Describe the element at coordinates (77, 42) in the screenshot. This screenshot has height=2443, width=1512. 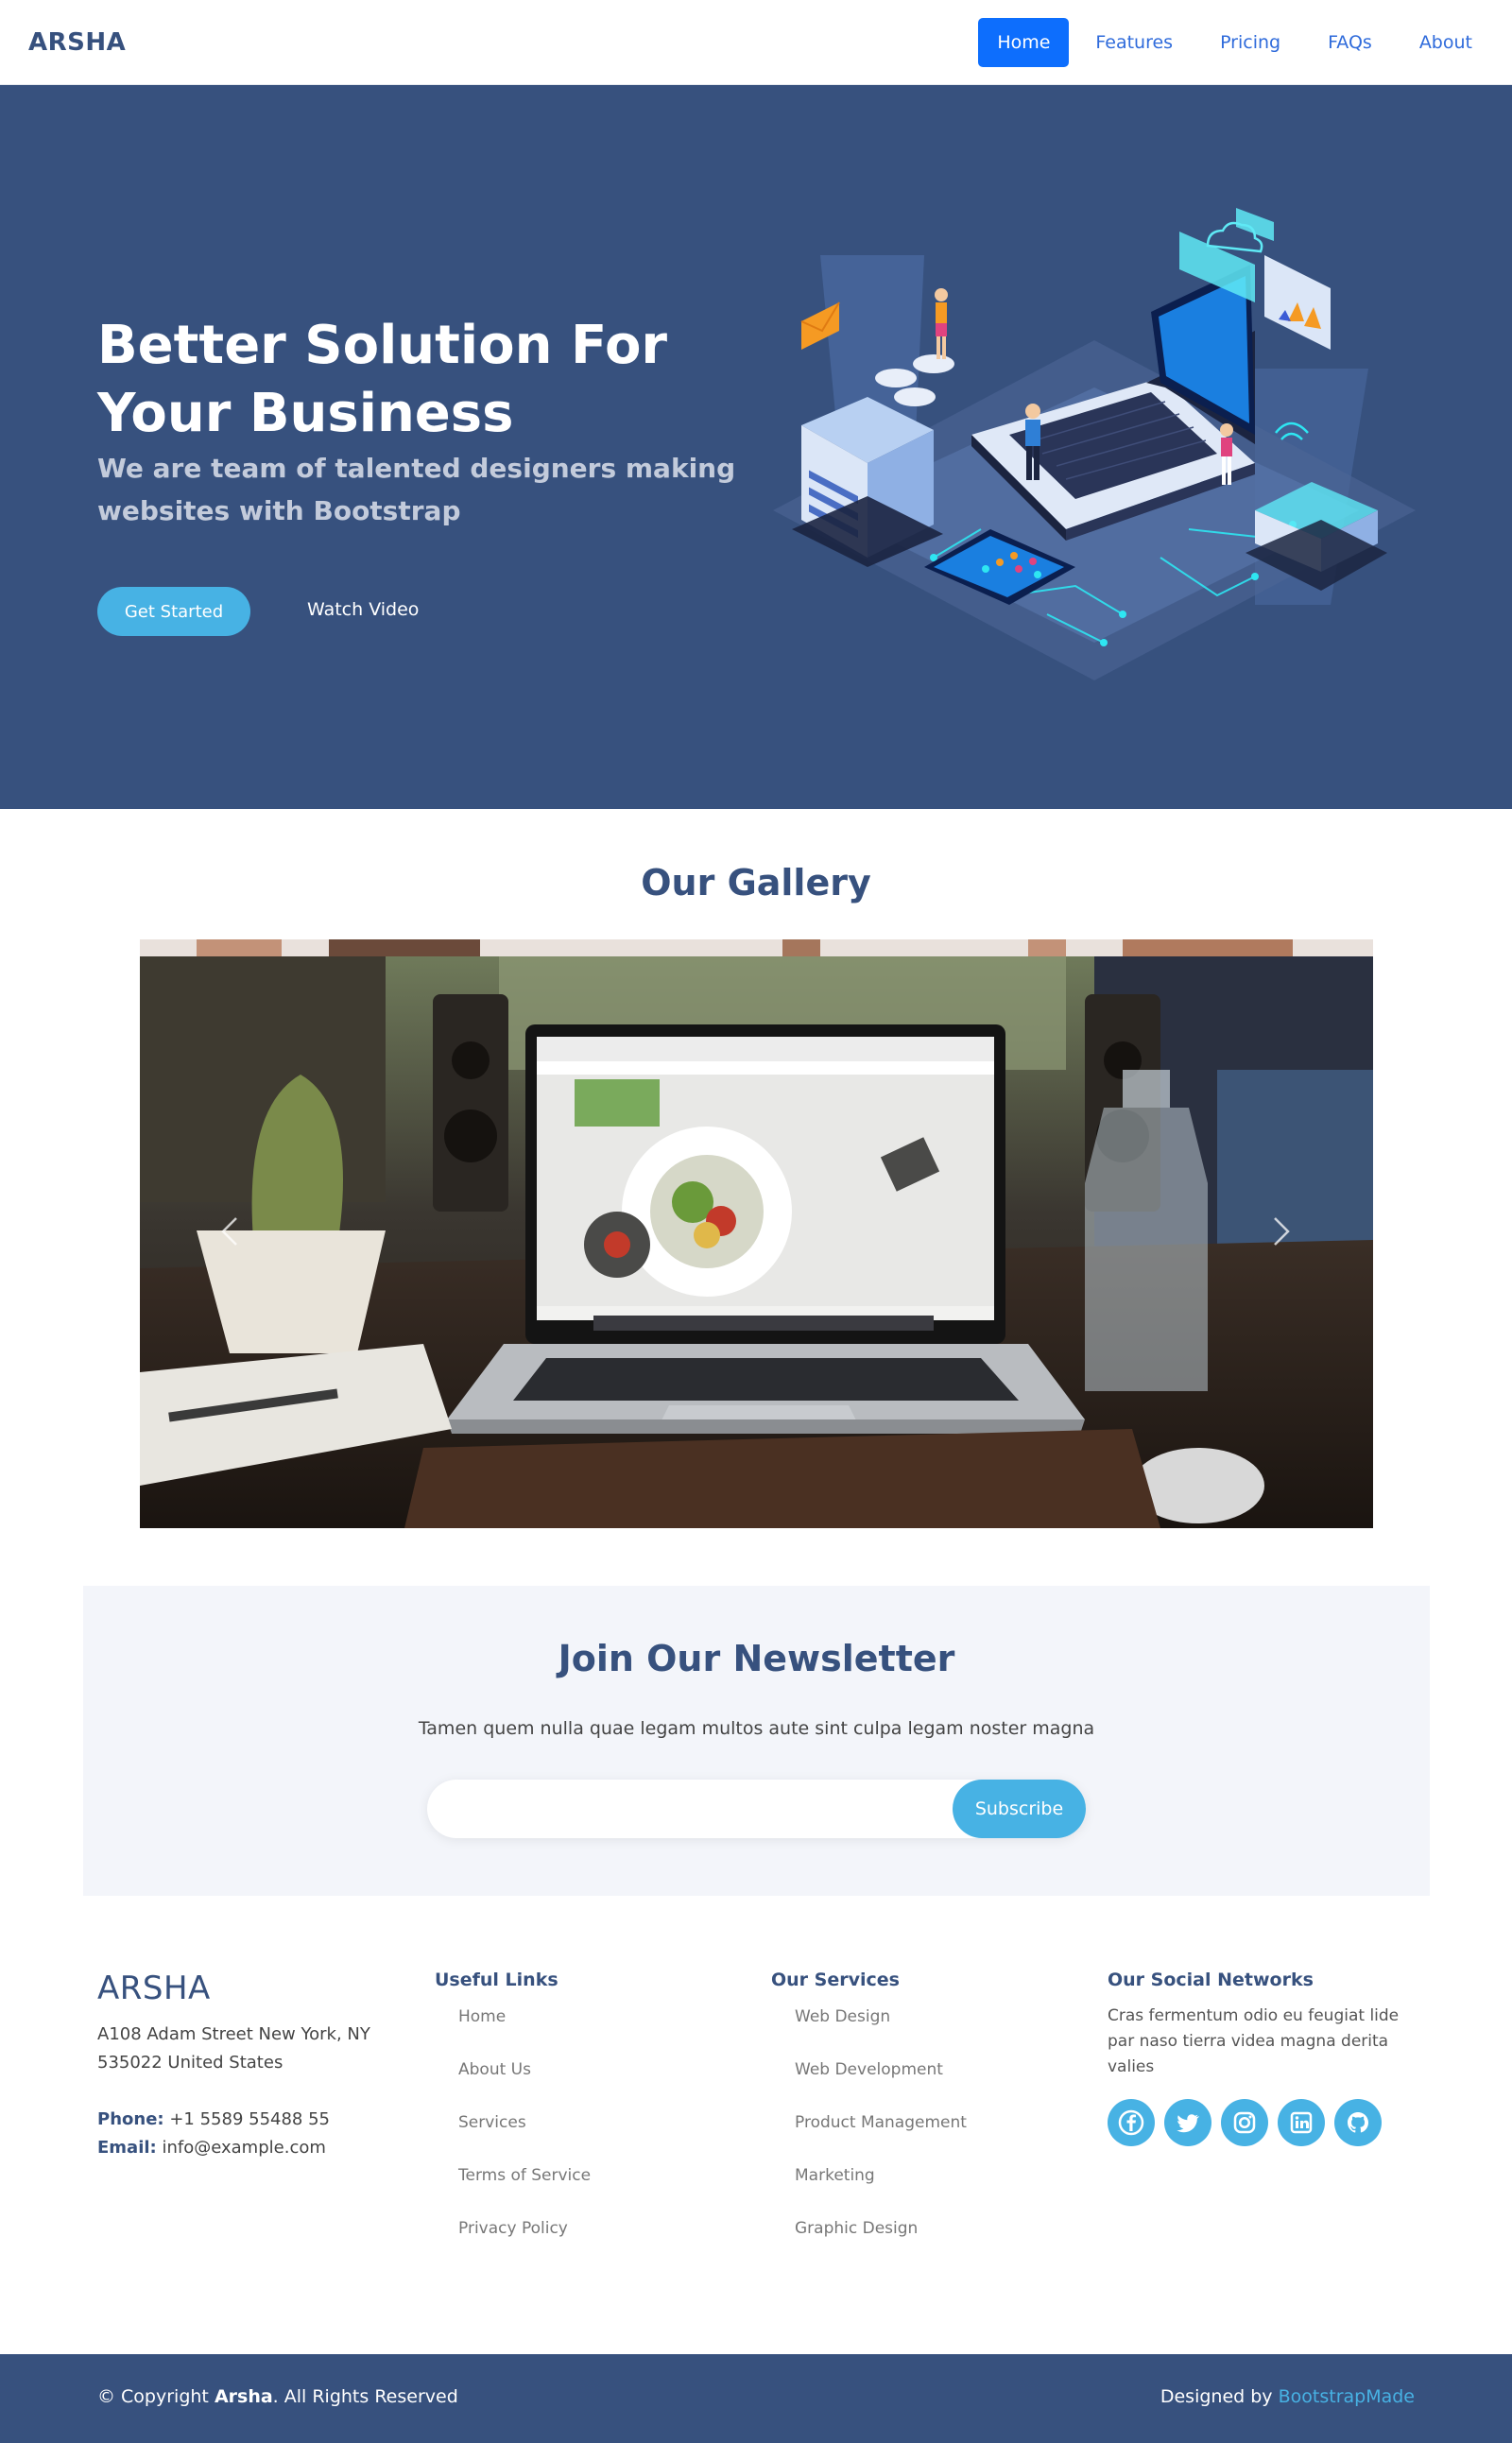
I see `brand-logo: ARSHA` at that location.